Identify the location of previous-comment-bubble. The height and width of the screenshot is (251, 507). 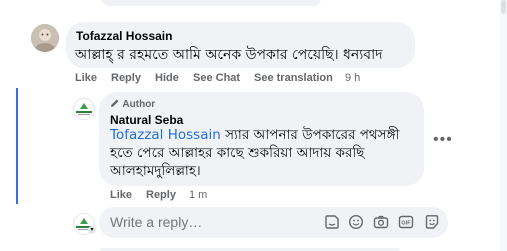
(211, 3).